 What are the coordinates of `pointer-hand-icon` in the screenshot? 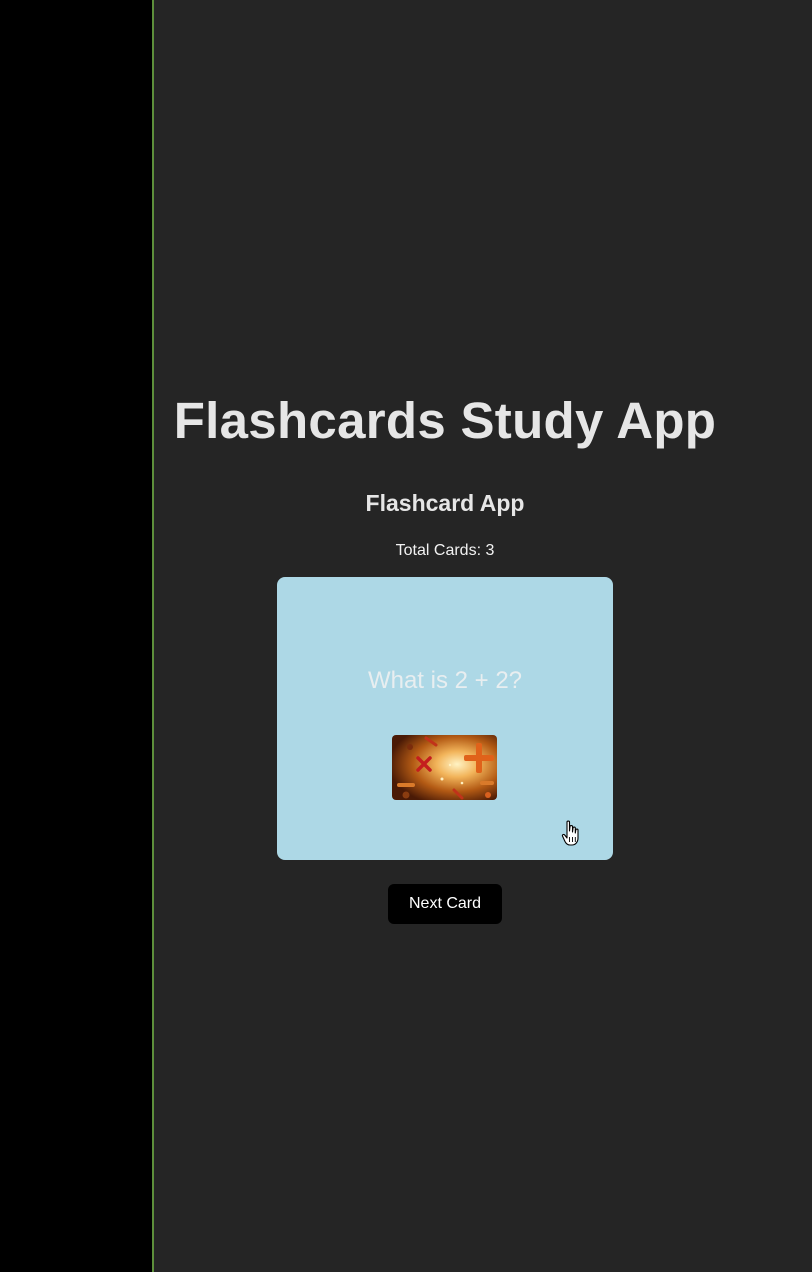 It's located at (570, 833).